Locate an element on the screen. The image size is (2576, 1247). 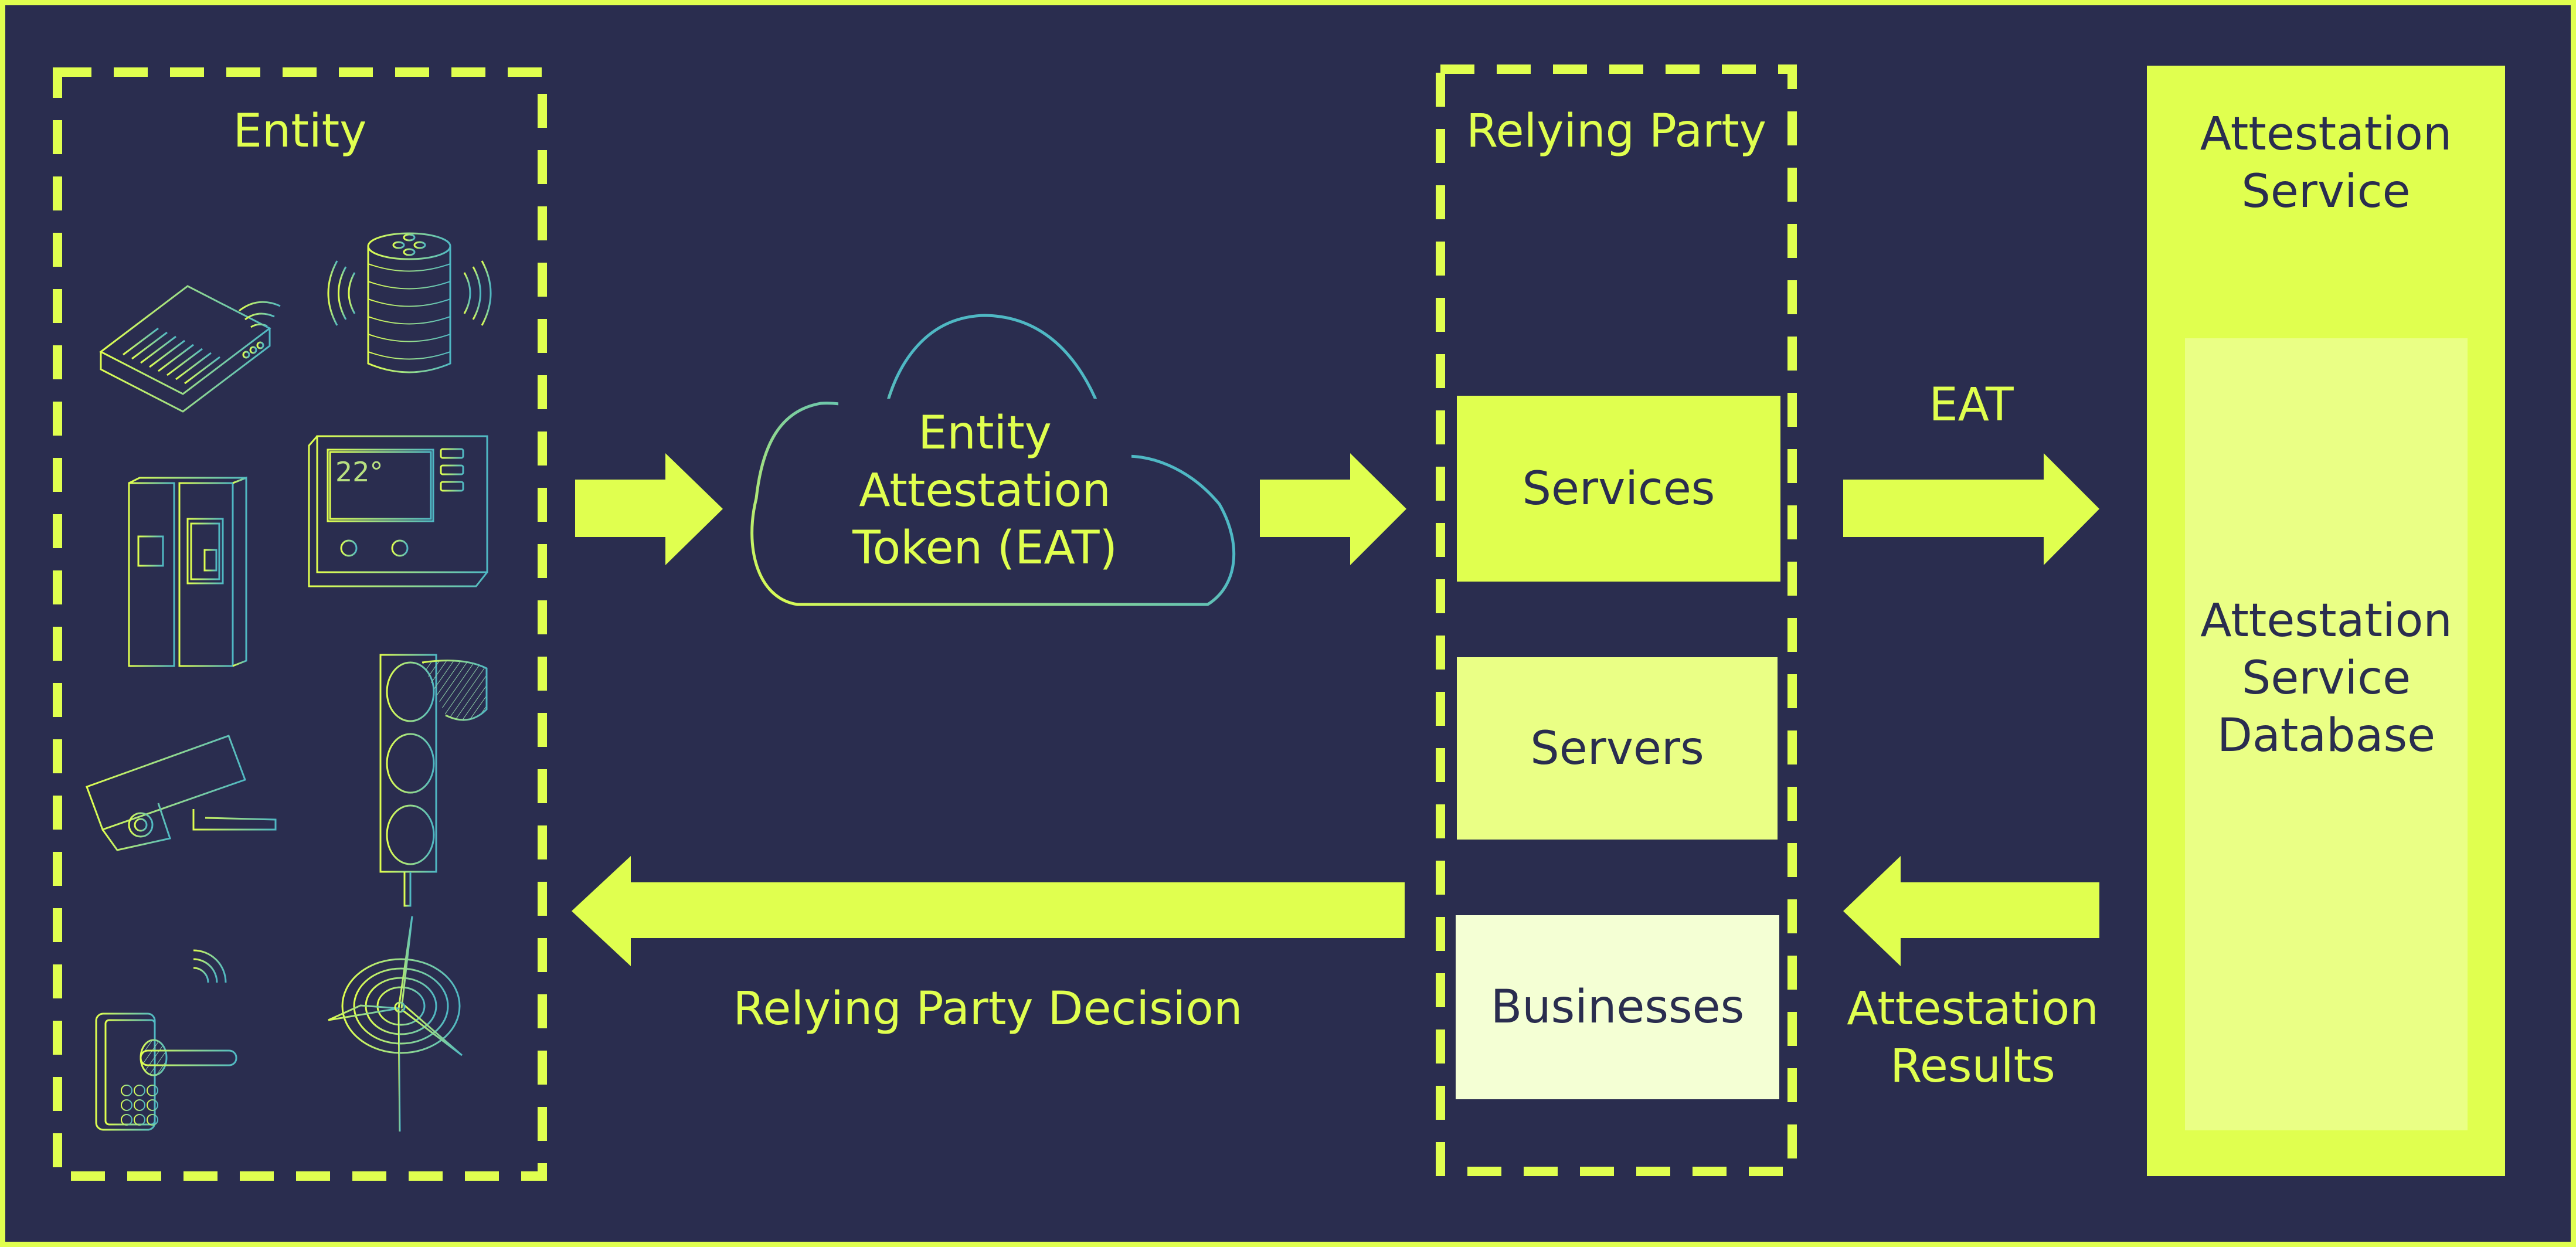
servers-box: Servers is located at coordinates (1618, 748).